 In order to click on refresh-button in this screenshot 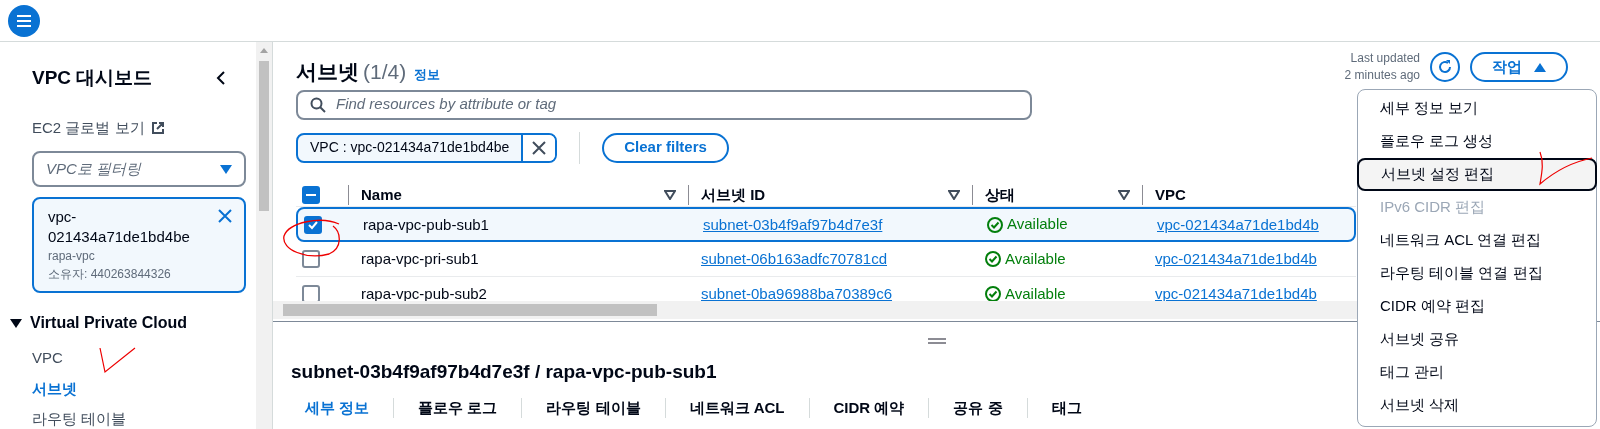, I will do `click(1445, 67)`.